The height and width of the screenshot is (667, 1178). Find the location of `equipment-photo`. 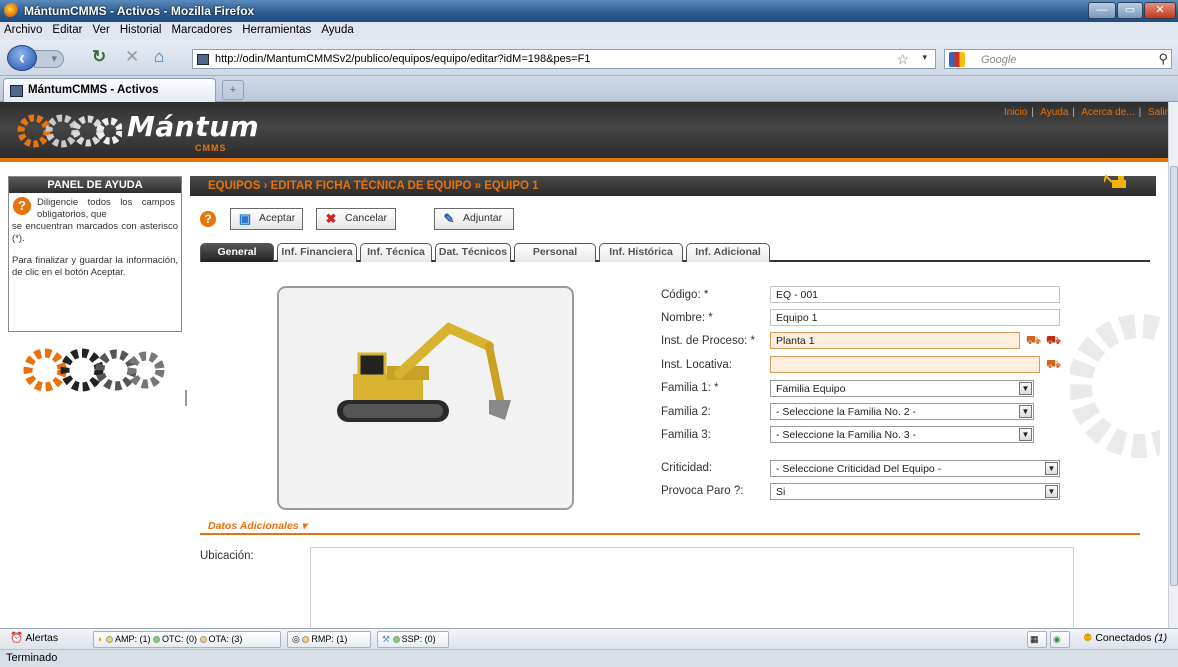

equipment-photo is located at coordinates (425, 398).